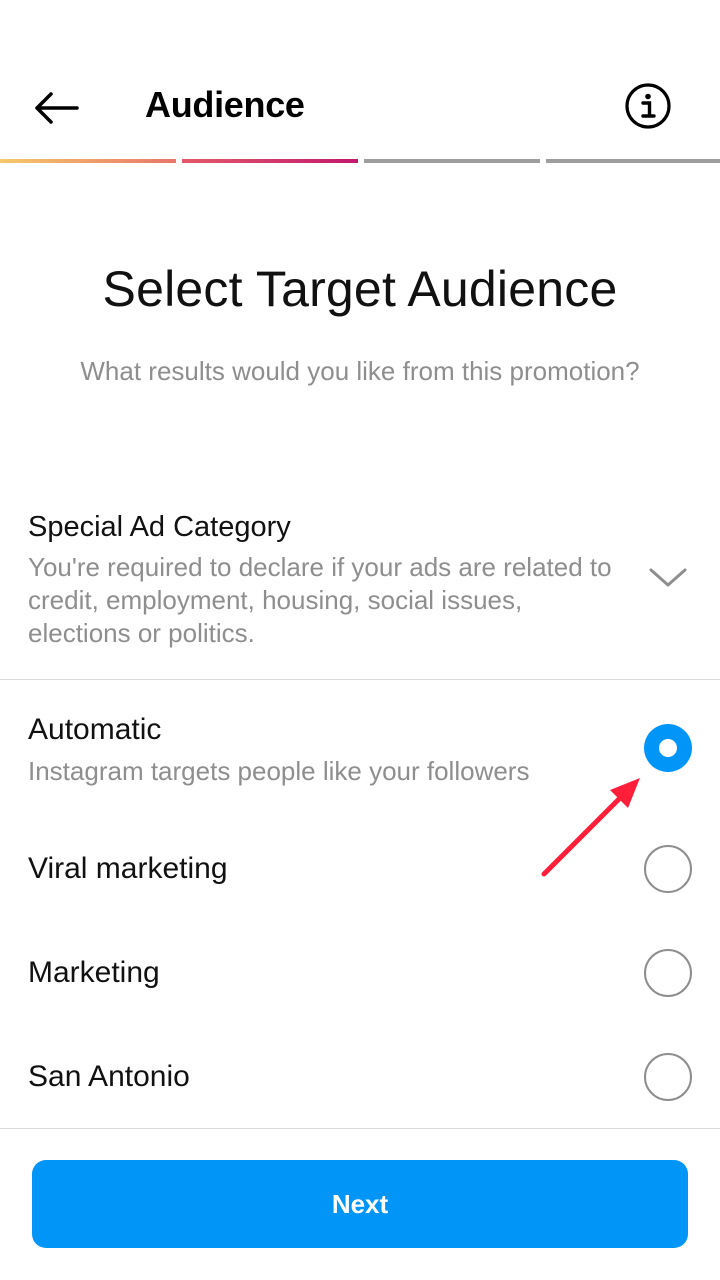 This screenshot has height=1280, width=720. I want to click on info-button, so click(648, 106).